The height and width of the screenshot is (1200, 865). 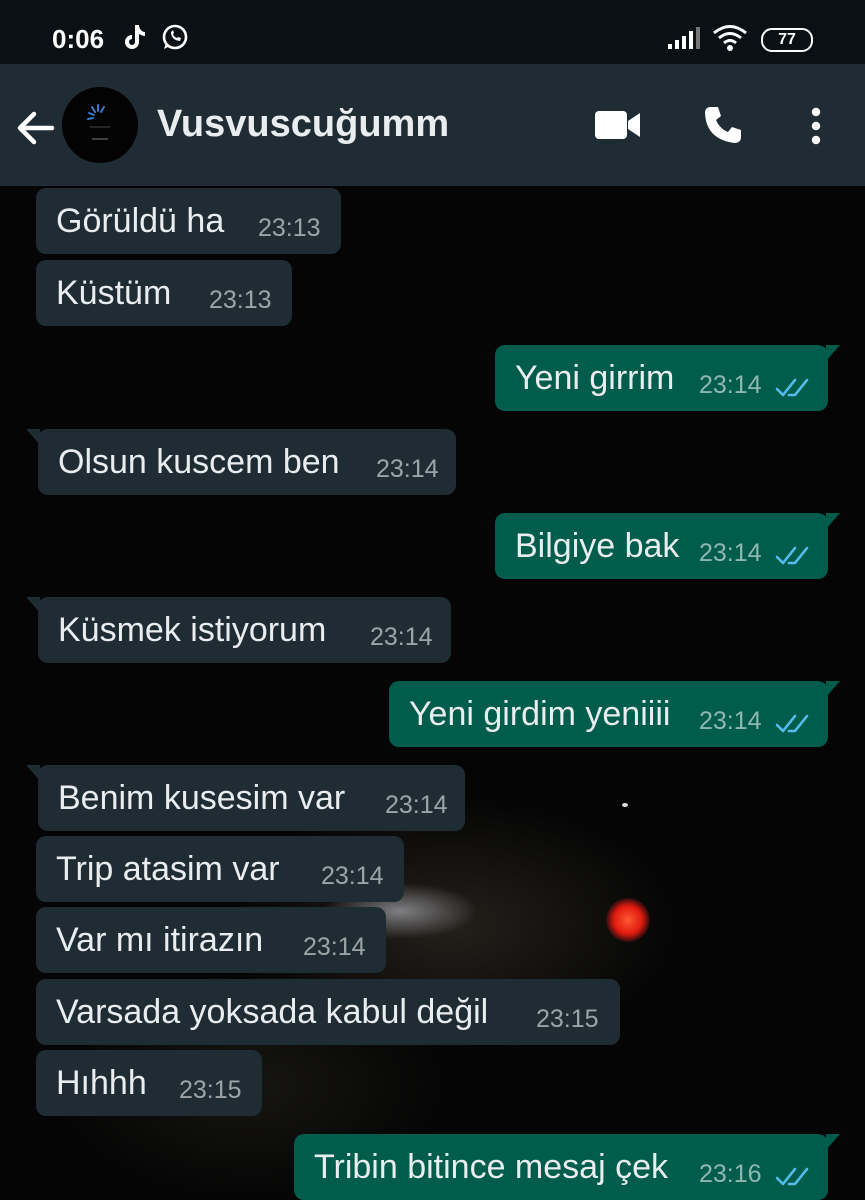 I want to click on message-bubble-incoming: Trip atasim var 23:14, so click(x=220, y=869).